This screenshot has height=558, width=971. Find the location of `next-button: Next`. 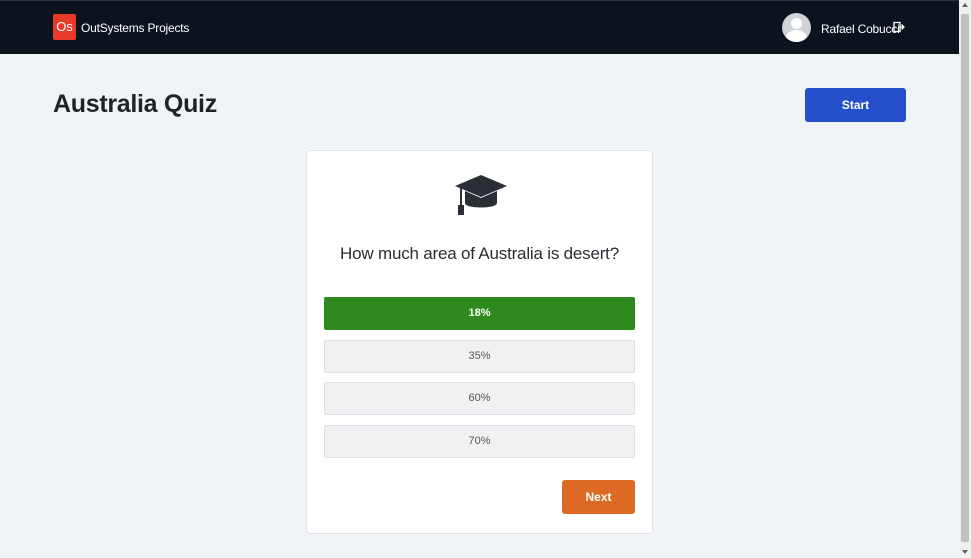

next-button: Next is located at coordinates (598, 497).